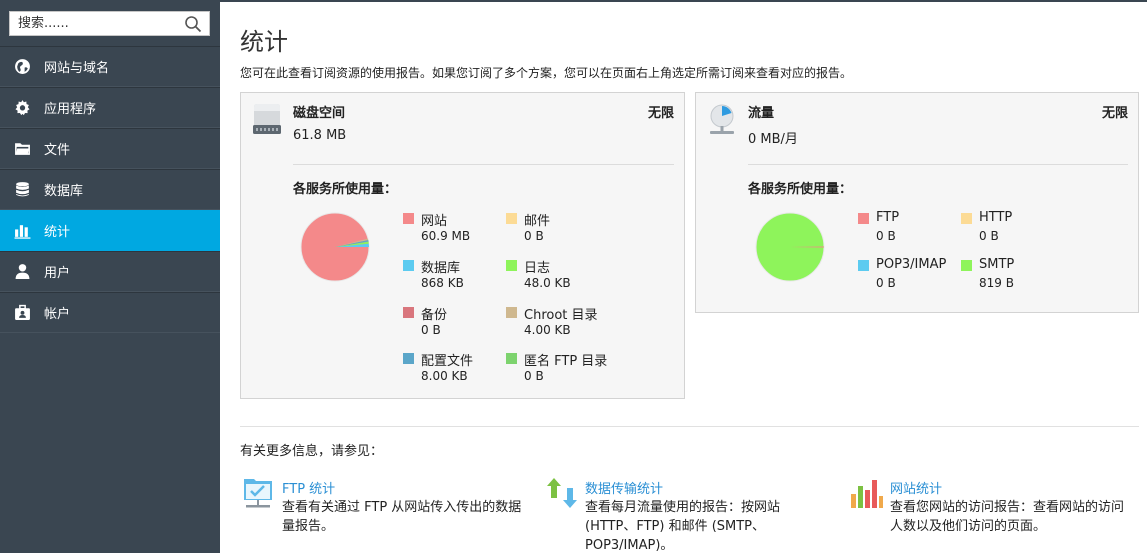 This screenshot has height=553, width=1147. Describe the element at coordinates (267, 119) in the screenshot. I see `hard-drive-icon` at that location.